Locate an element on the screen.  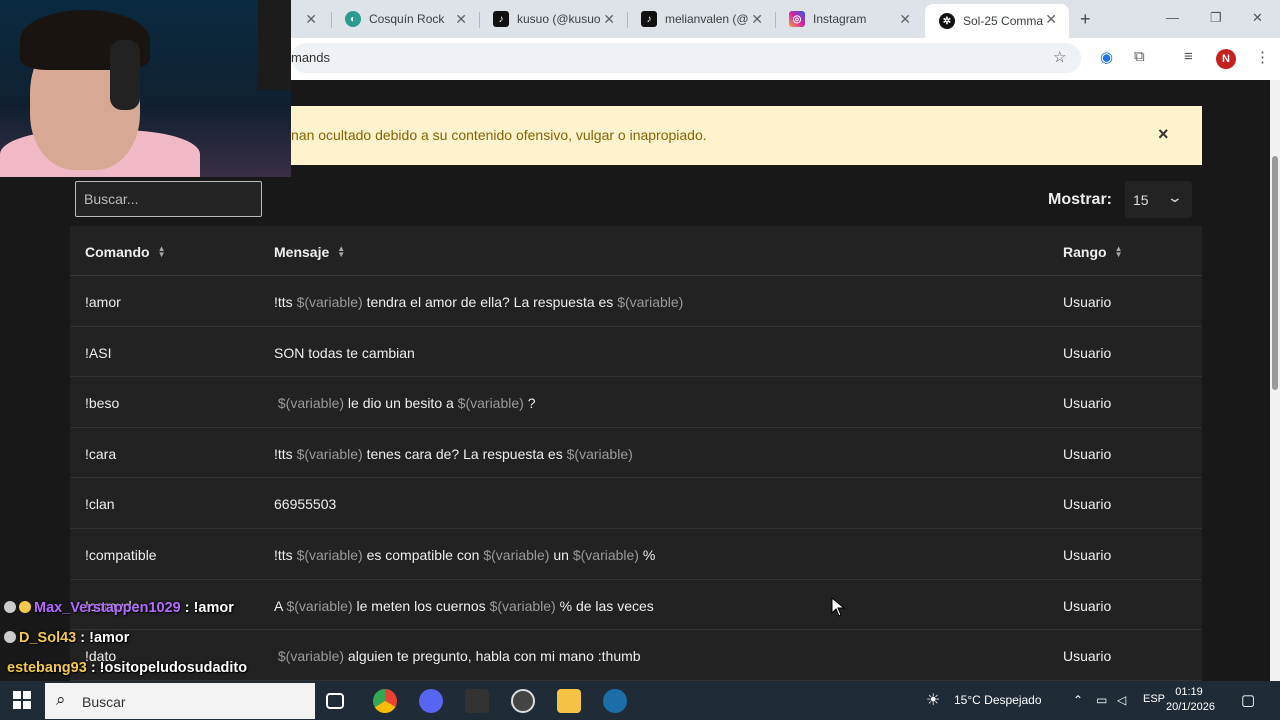
tab-cosquin-rock: ◐ Cosquín Rock ✕ is located at coordinates (405, 19).